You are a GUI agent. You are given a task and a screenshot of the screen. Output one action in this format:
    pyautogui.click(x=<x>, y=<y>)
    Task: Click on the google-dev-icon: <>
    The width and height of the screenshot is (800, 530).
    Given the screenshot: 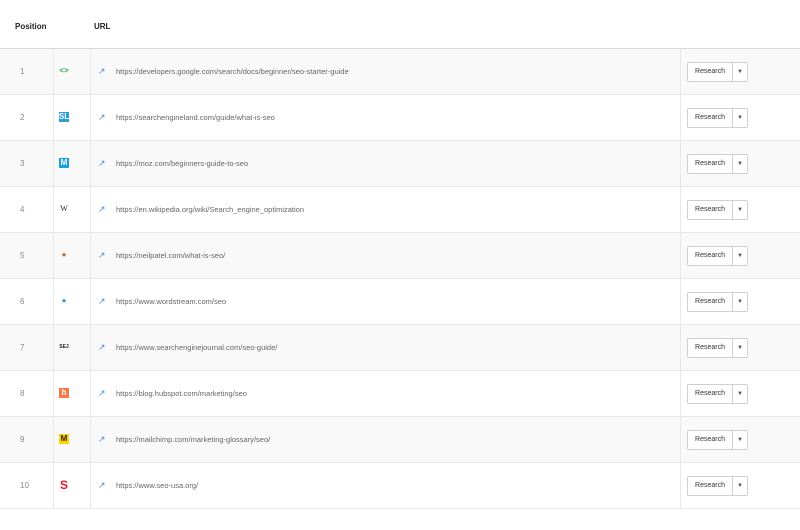 What is the action you would take?
    pyautogui.click(x=64, y=70)
    